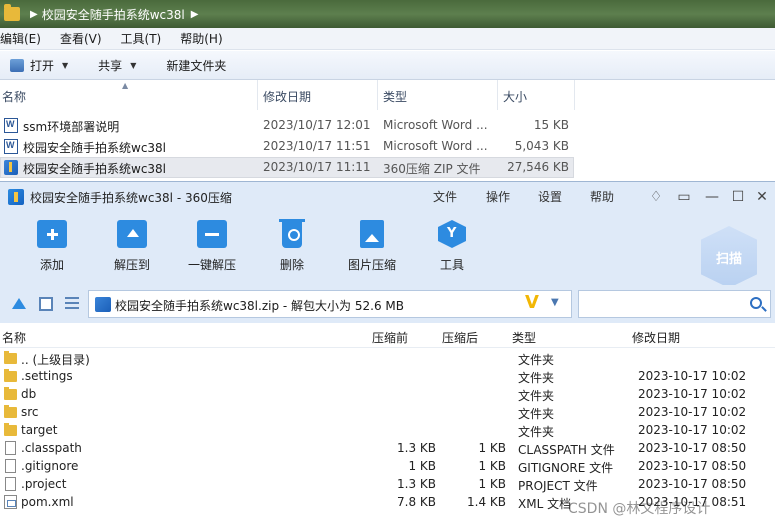 The image size is (775, 526). What do you see at coordinates (684, 197) in the screenshot?
I see `feedback-icon: ▭` at bounding box center [684, 197].